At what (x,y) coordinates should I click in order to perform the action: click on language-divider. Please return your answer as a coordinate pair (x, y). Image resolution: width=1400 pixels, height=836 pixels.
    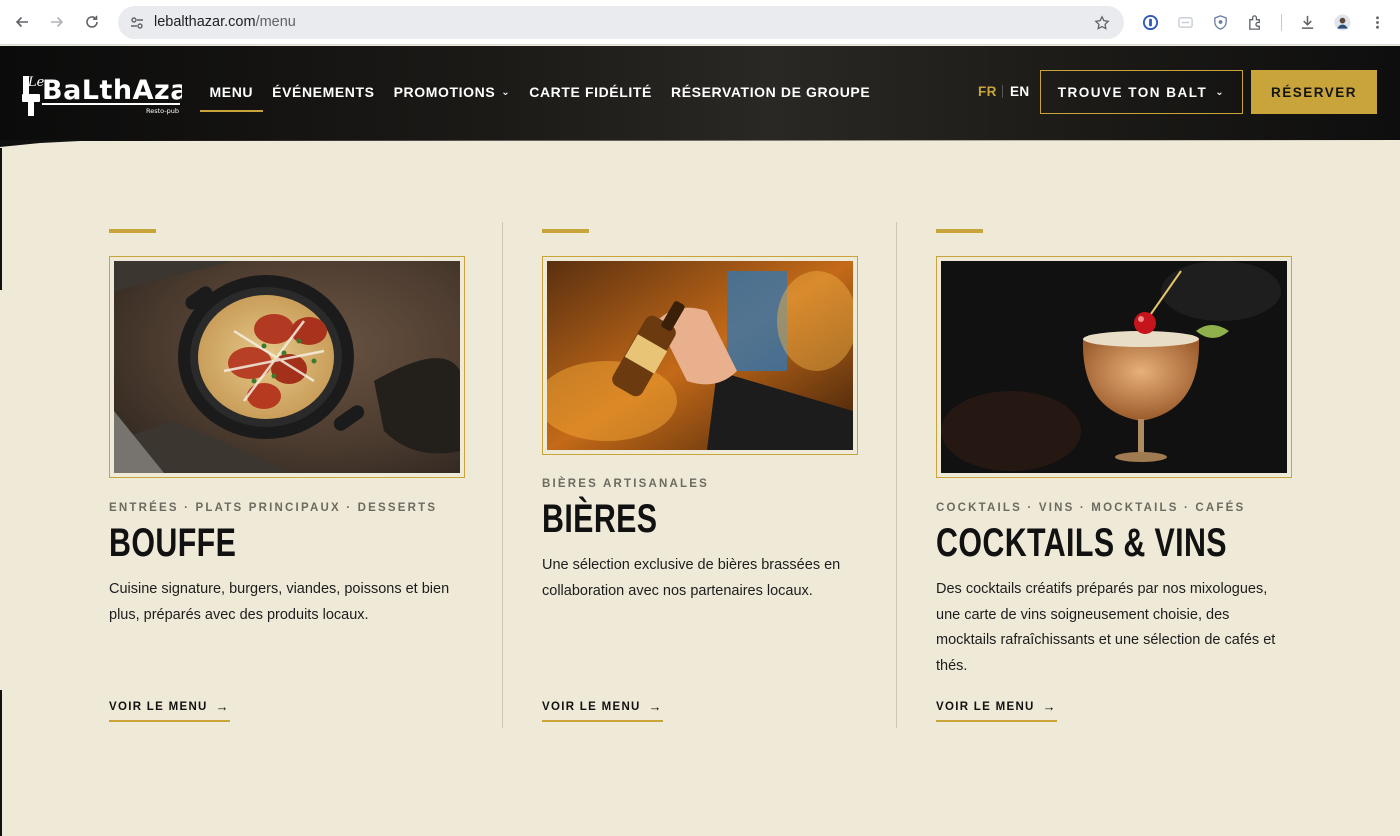
    Looking at the image, I should click on (1002, 91).